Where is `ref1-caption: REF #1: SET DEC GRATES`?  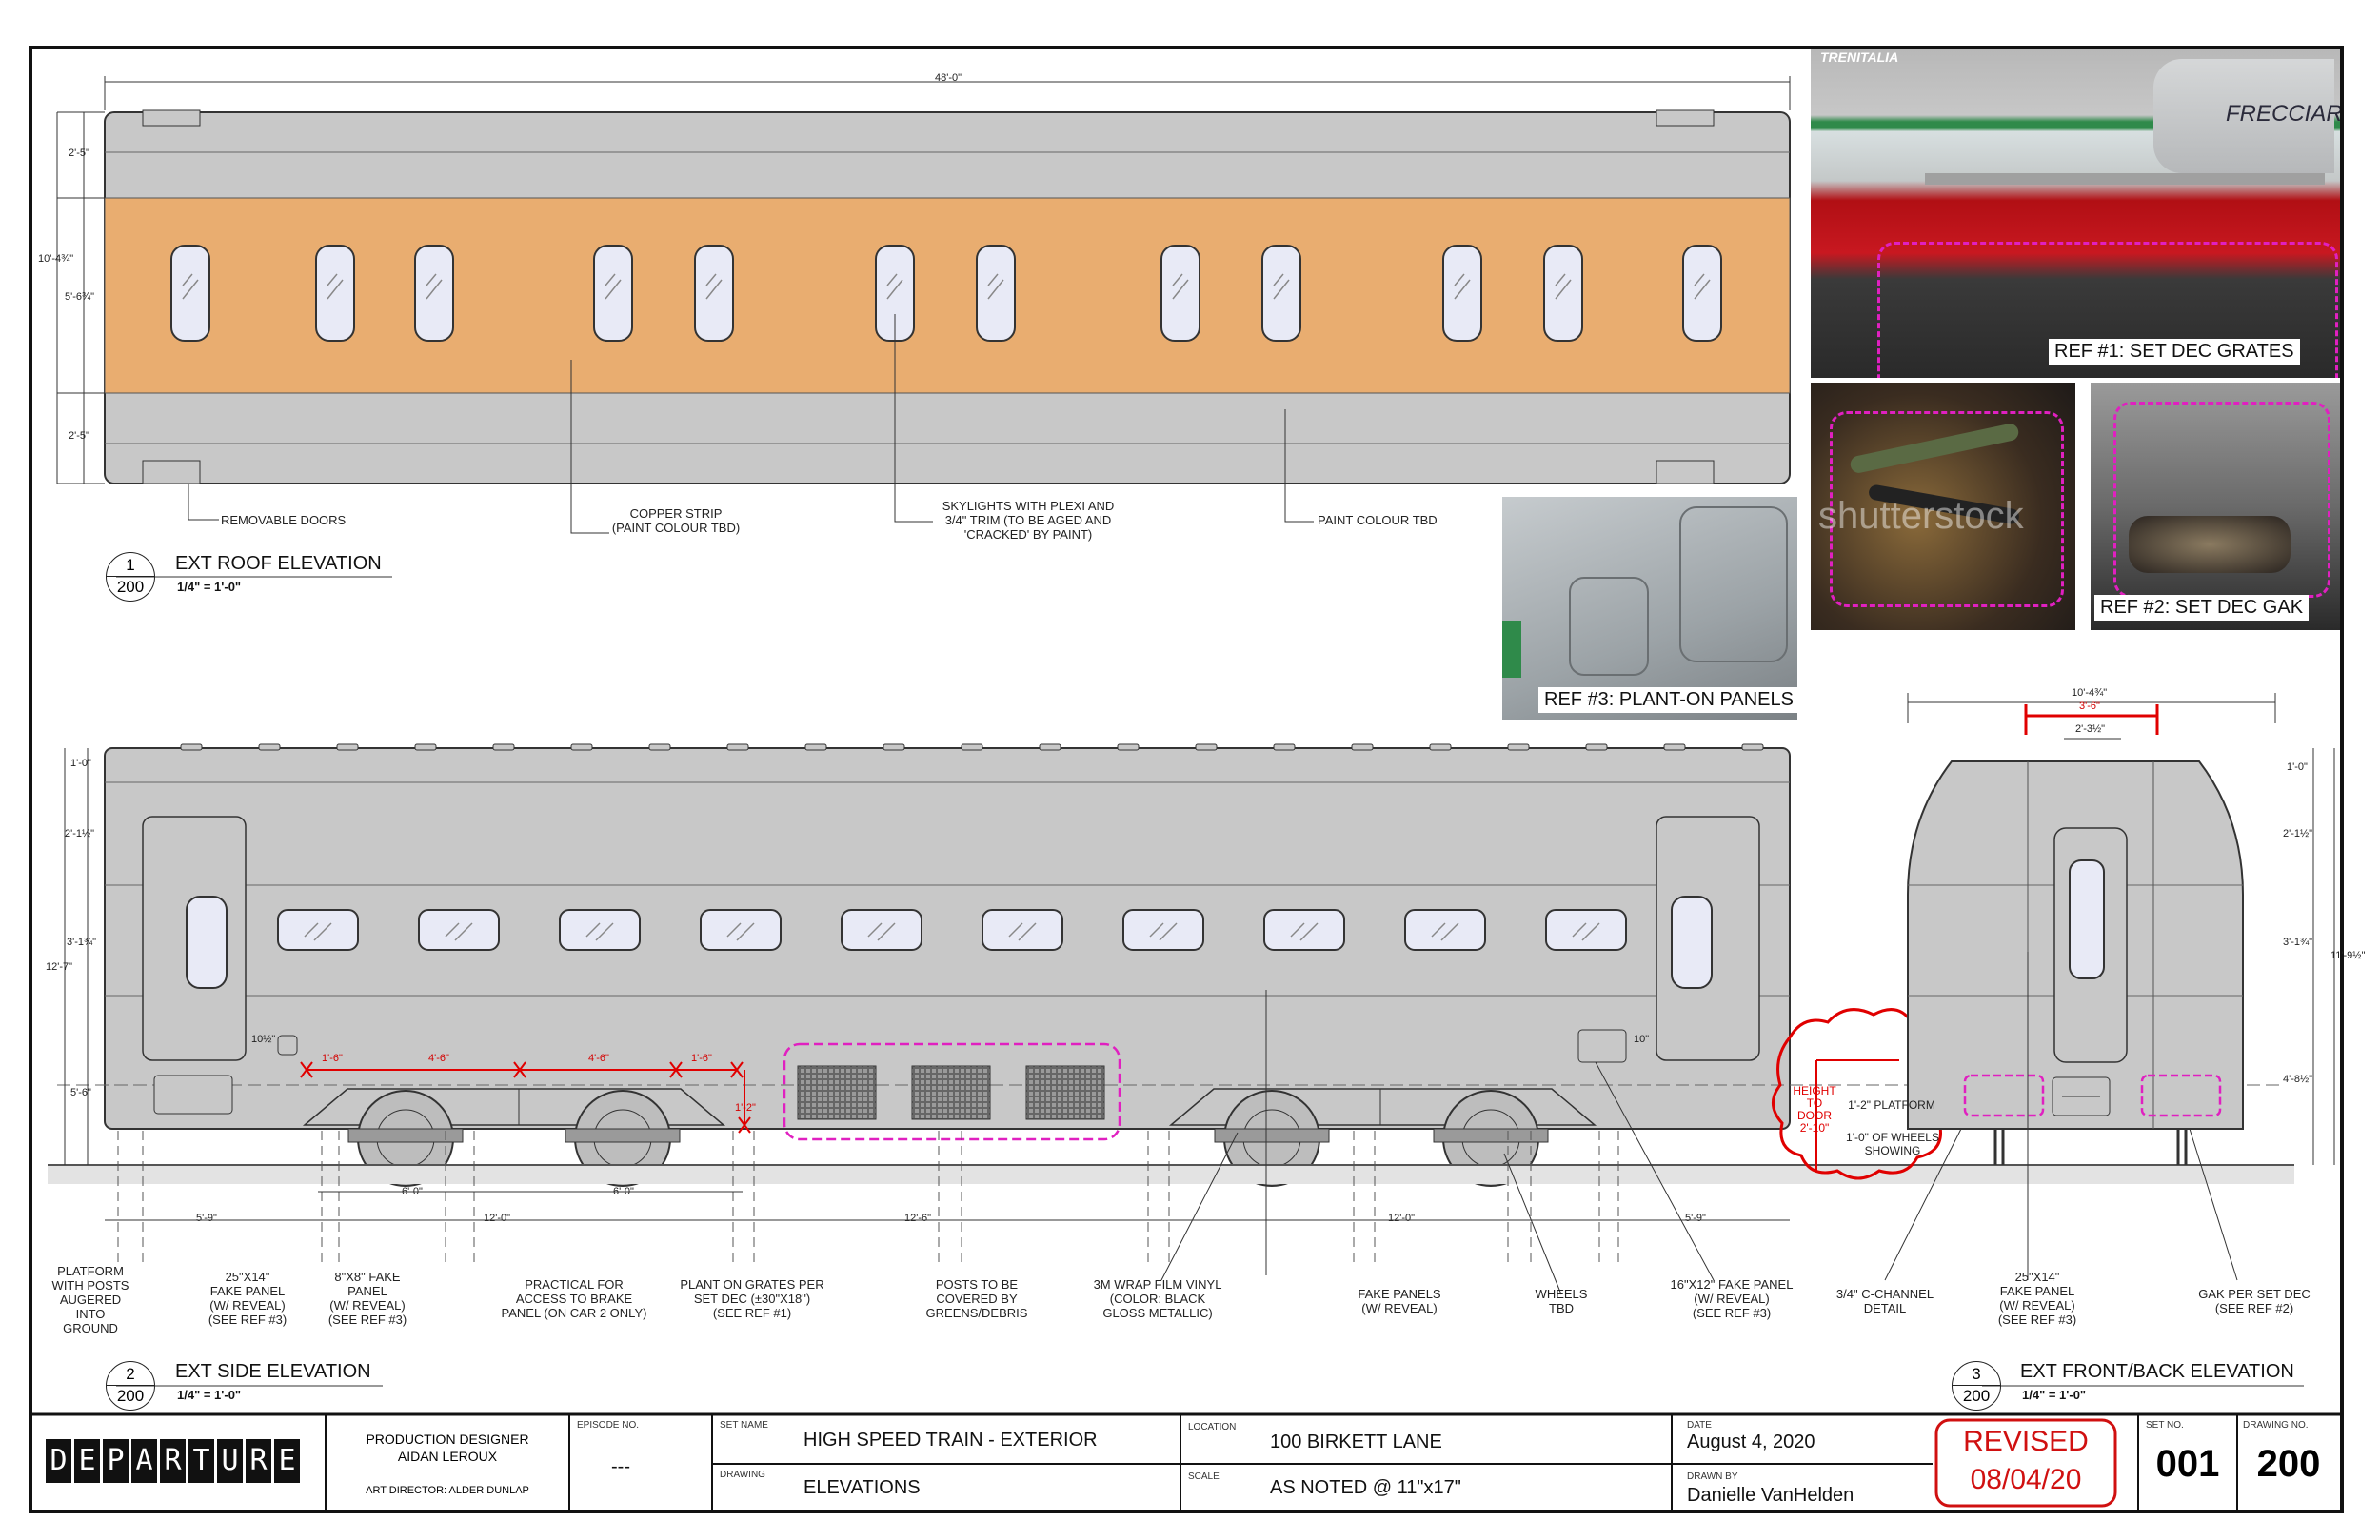 ref1-caption: REF #1: SET DEC GRATES is located at coordinates (2174, 352).